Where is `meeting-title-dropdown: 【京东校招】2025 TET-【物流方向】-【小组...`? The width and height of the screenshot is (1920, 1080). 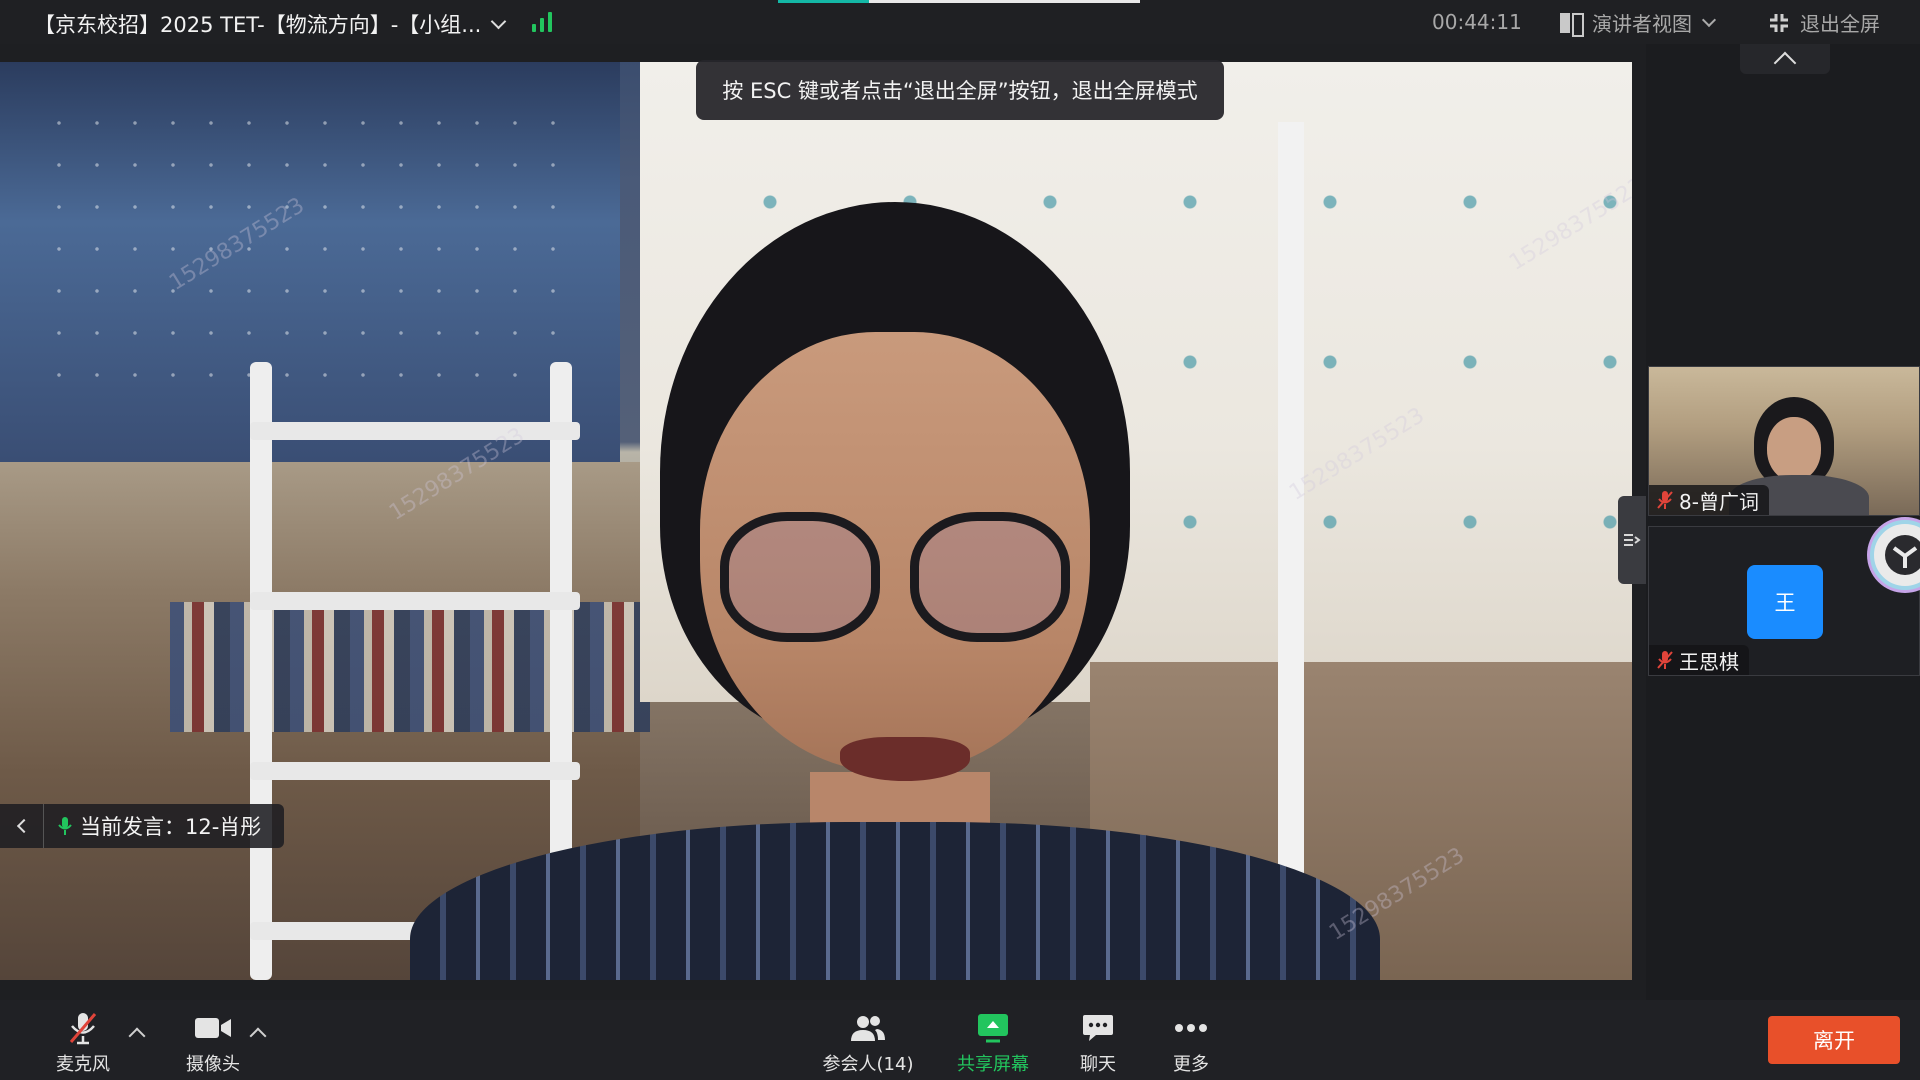
meeting-title-dropdown: 【京东校招】2025 TET-【物流方向】-【小组... is located at coordinates (270, 24).